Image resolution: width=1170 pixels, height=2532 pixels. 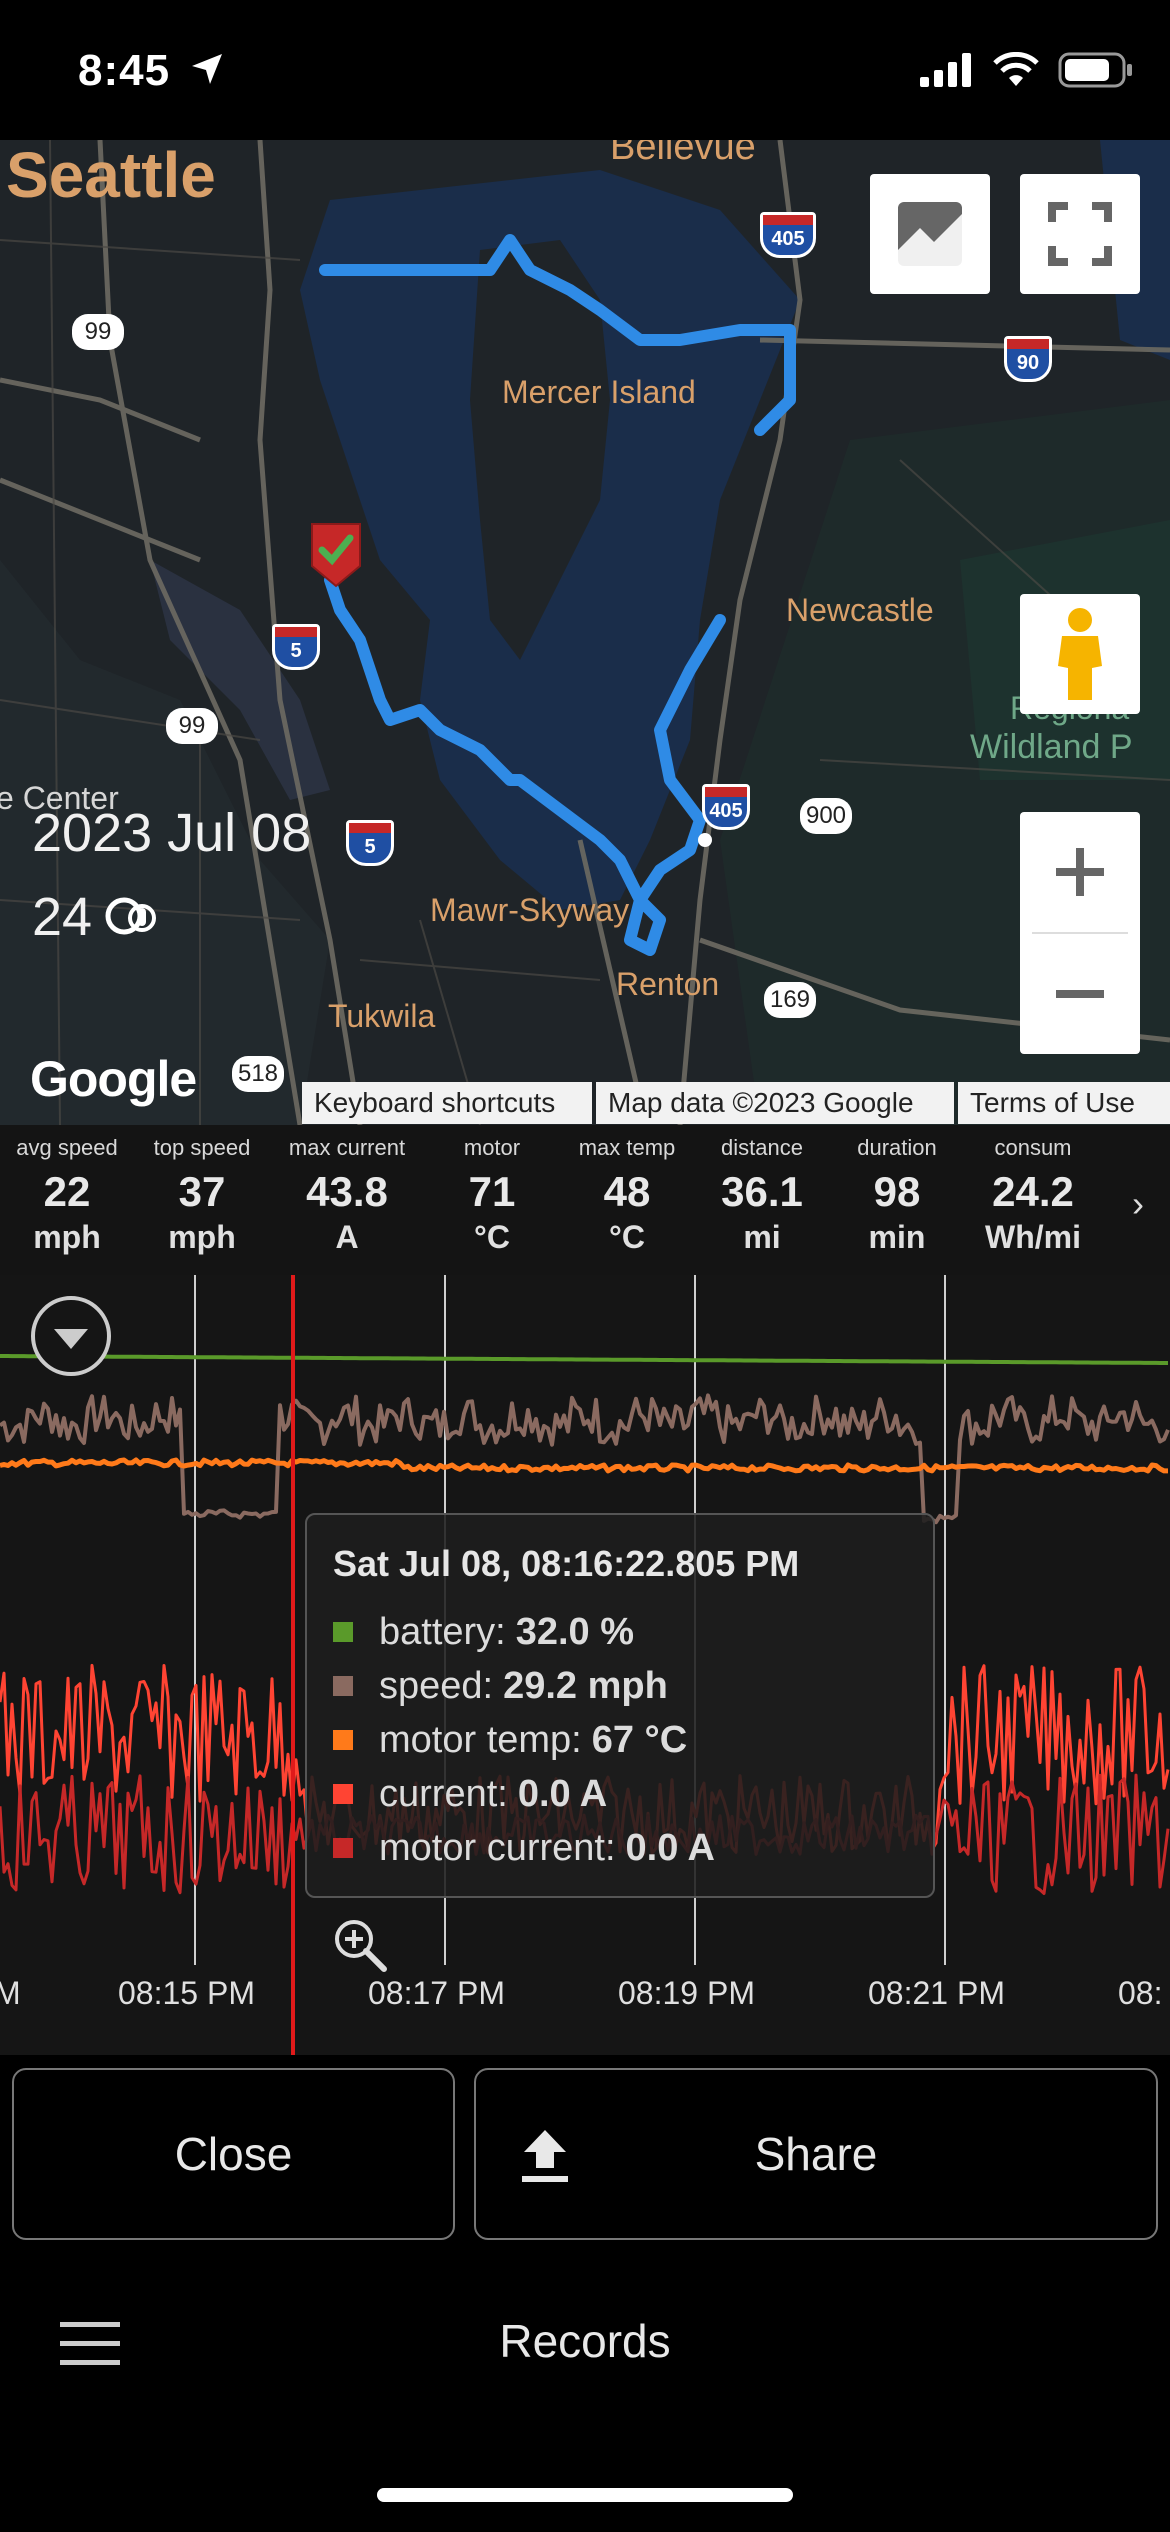 What do you see at coordinates (826, 816) in the screenshot?
I see `route-900: 900` at bounding box center [826, 816].